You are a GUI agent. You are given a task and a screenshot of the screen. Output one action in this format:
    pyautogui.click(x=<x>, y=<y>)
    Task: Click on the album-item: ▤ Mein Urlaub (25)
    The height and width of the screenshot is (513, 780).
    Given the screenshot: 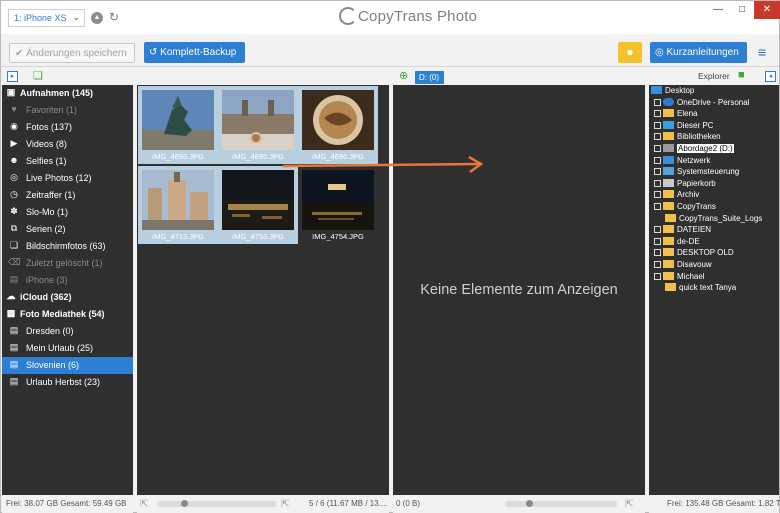 What is the action you would take?
    pyautogui.click(x=67, y=348)
    